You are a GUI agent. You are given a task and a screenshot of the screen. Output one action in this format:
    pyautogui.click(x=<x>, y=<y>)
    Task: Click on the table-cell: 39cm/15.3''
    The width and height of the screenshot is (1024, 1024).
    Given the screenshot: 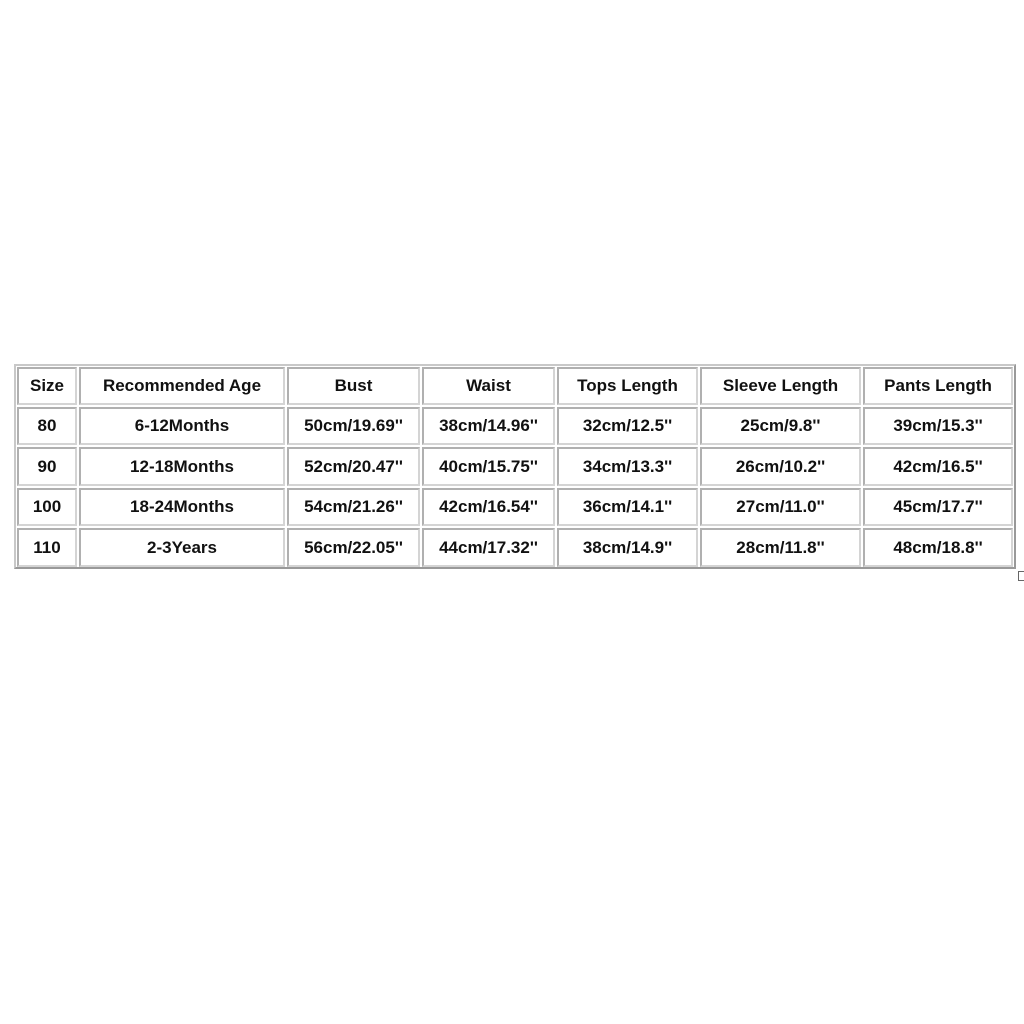 What is the action you would take?
    pyautogui.click(x=938, y=426)
    